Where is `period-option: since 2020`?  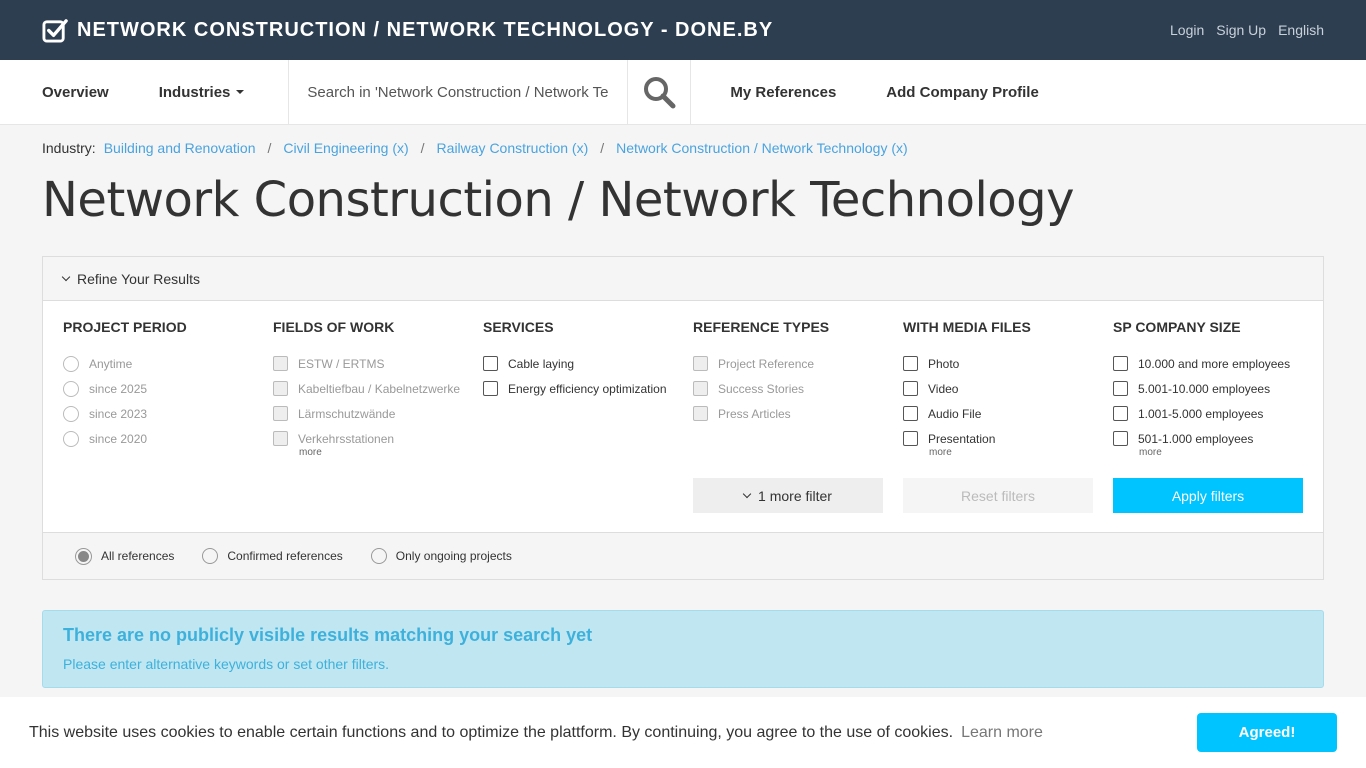
period-option: since 2020 is located at coordinates (168, 438).